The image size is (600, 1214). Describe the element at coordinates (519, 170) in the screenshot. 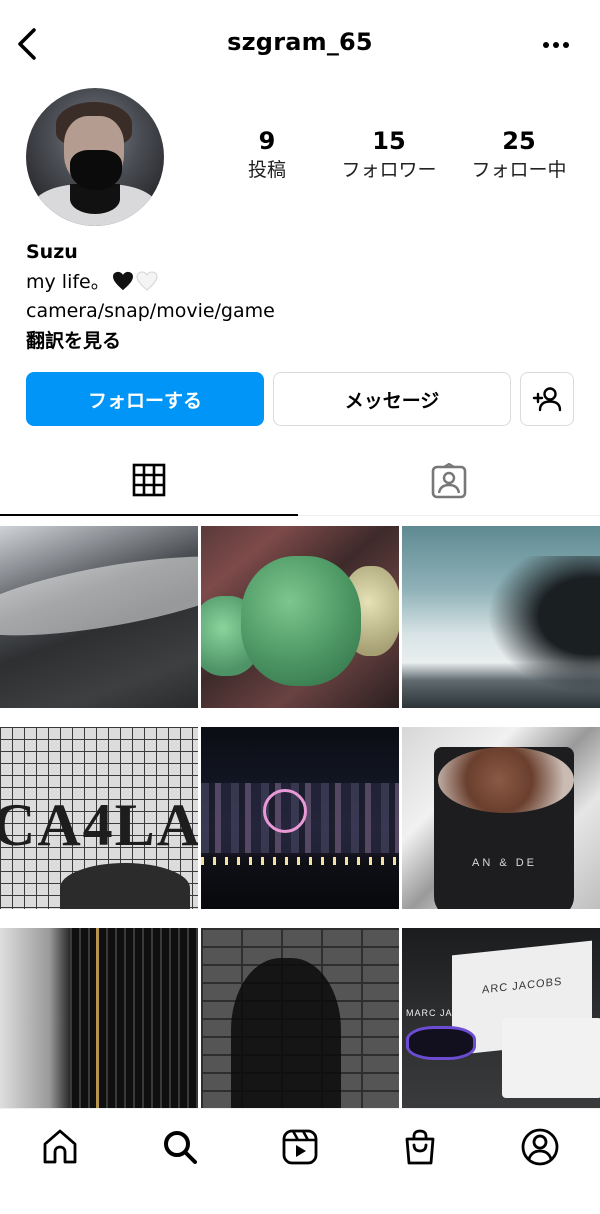

I see `following-label: フォロー中` at that location.